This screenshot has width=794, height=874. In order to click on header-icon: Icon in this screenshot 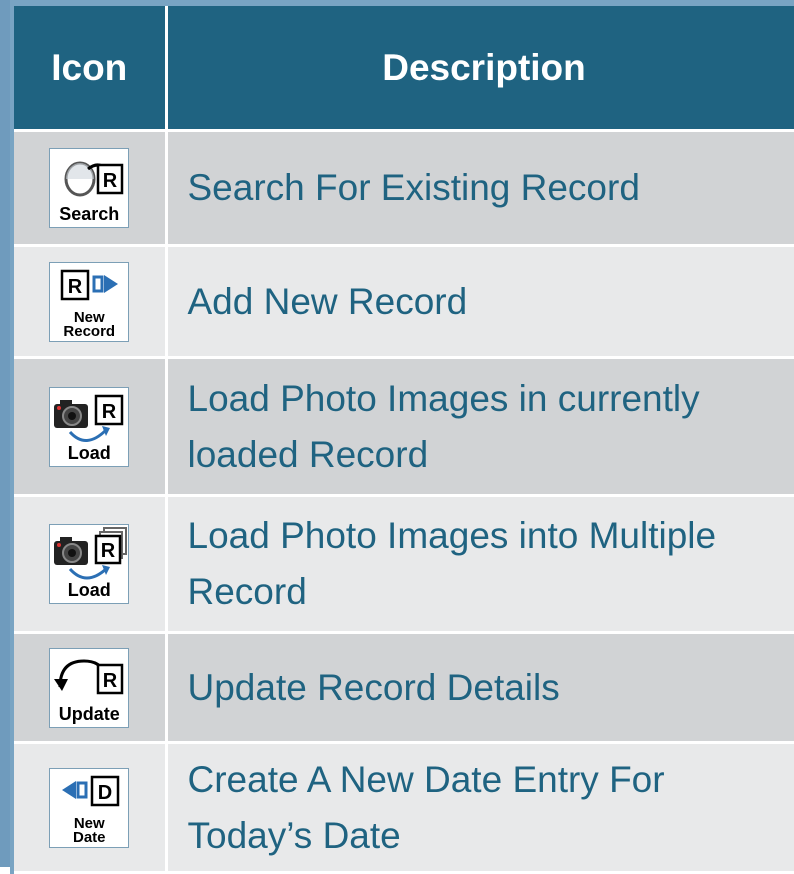, I will do `click(89, 66)`.